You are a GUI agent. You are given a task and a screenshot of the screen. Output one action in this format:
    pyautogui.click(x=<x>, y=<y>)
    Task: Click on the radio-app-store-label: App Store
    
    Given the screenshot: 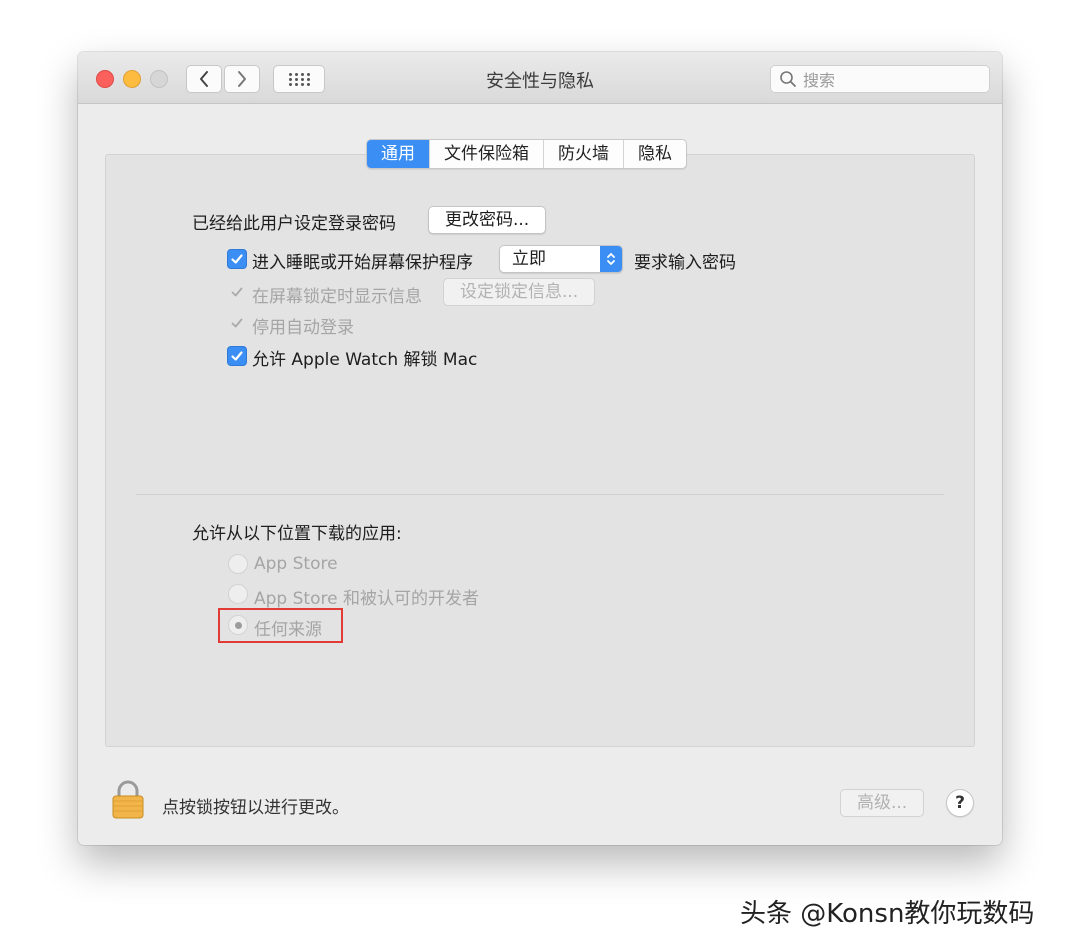 What is the action you would take?
    pyautogui.click(x=296, y=564)
    